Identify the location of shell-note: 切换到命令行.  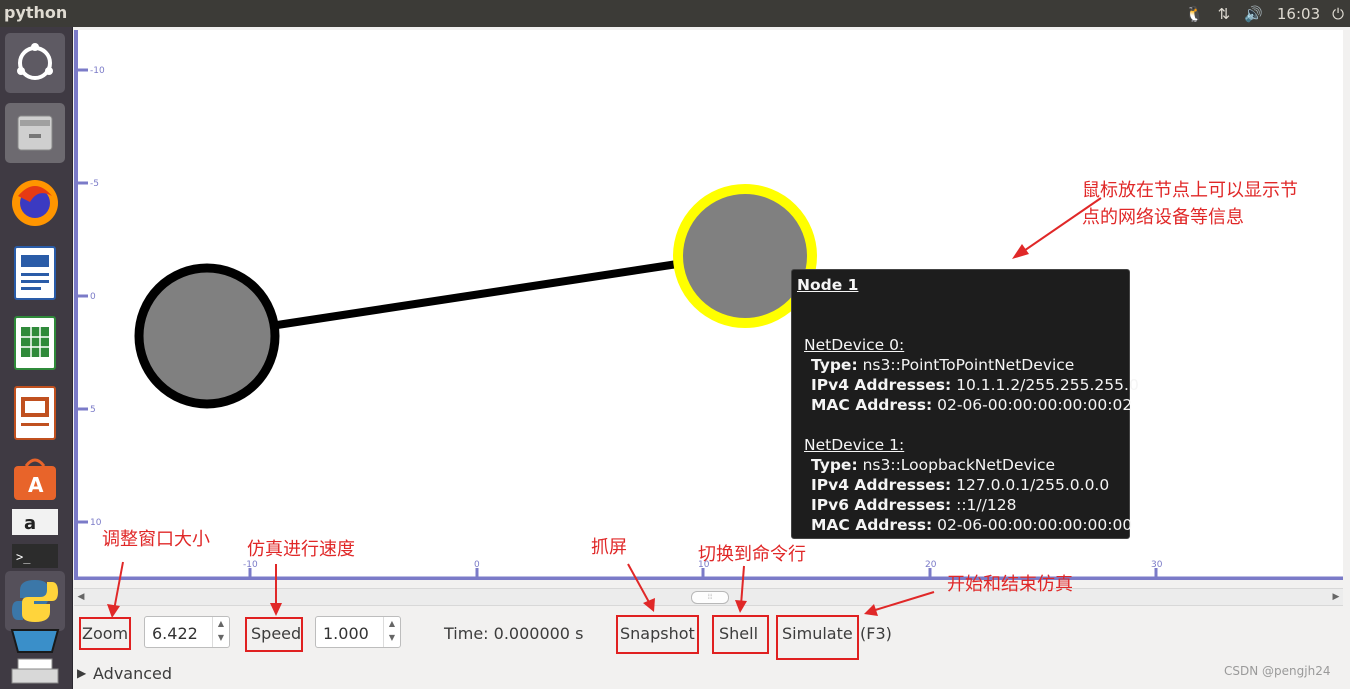
(752, 554).